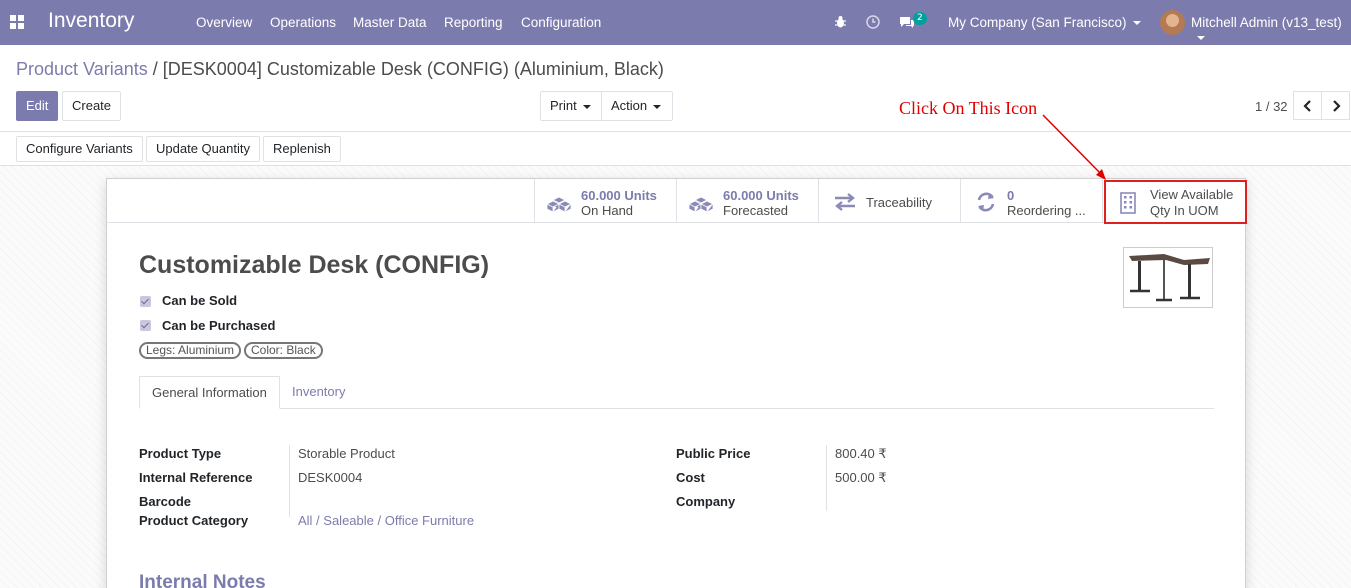  What do you see at coordinates (473, 22) in the screenshot?
I see `menu-reporting: Reporting` at bounding box center [473, 22].